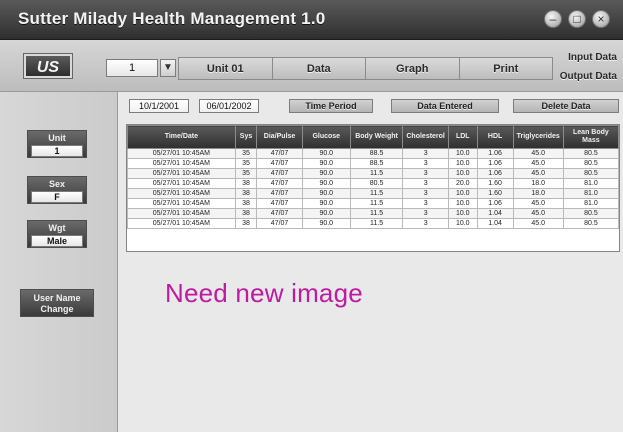  What do you see at coordinates (168, 68) in the screenshot?
I see `user-dropdown-icon: ▼` at bounding box center [168, 68].